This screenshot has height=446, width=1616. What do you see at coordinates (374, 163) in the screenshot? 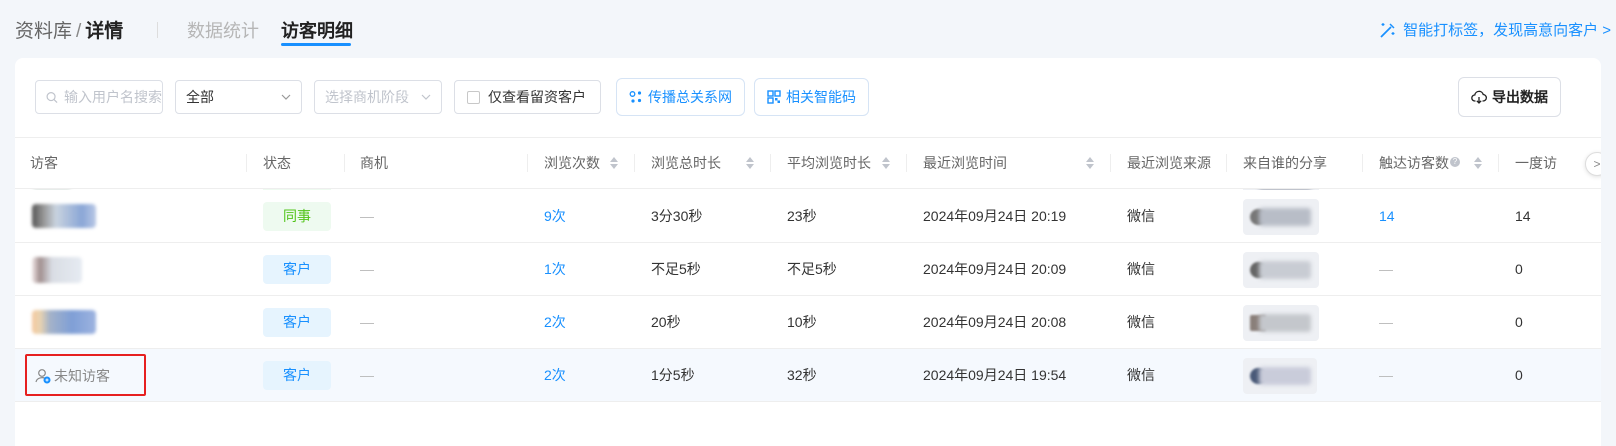
I see `col-opportunity: 商机` at bounding box center [374, 163].